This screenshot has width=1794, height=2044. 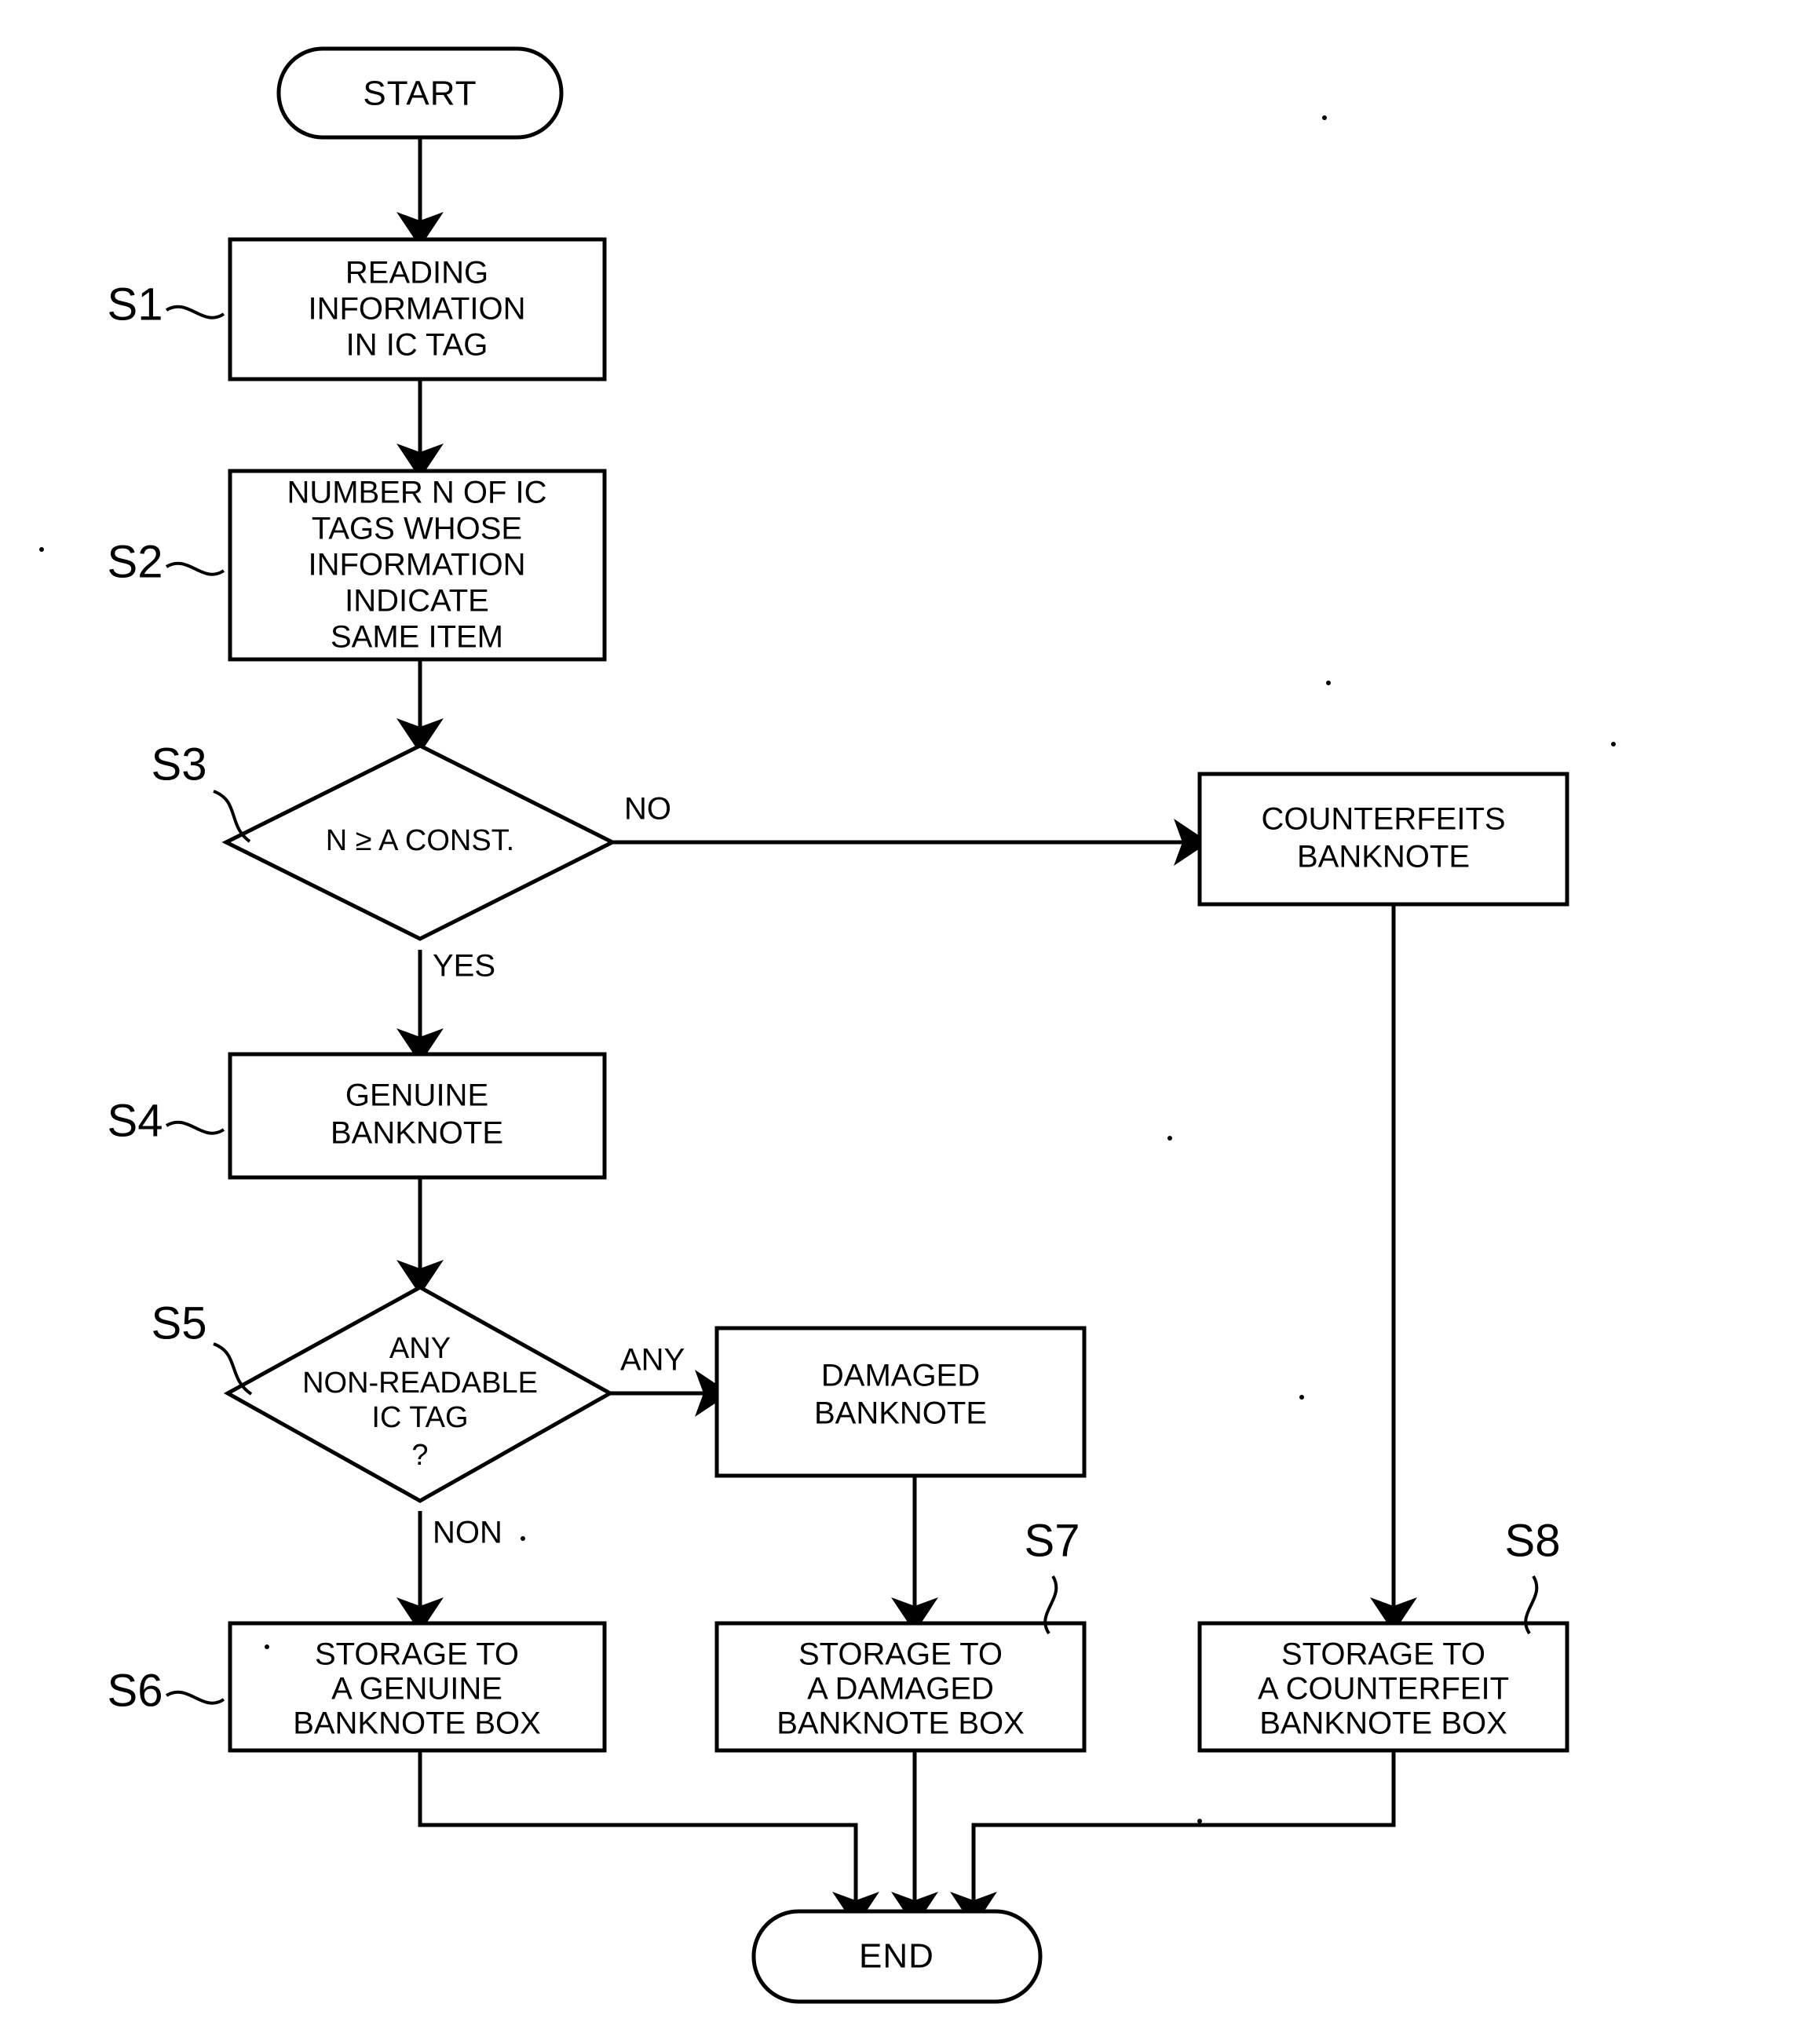 I want to click on leader-s4, so click(x=195, y=1127).